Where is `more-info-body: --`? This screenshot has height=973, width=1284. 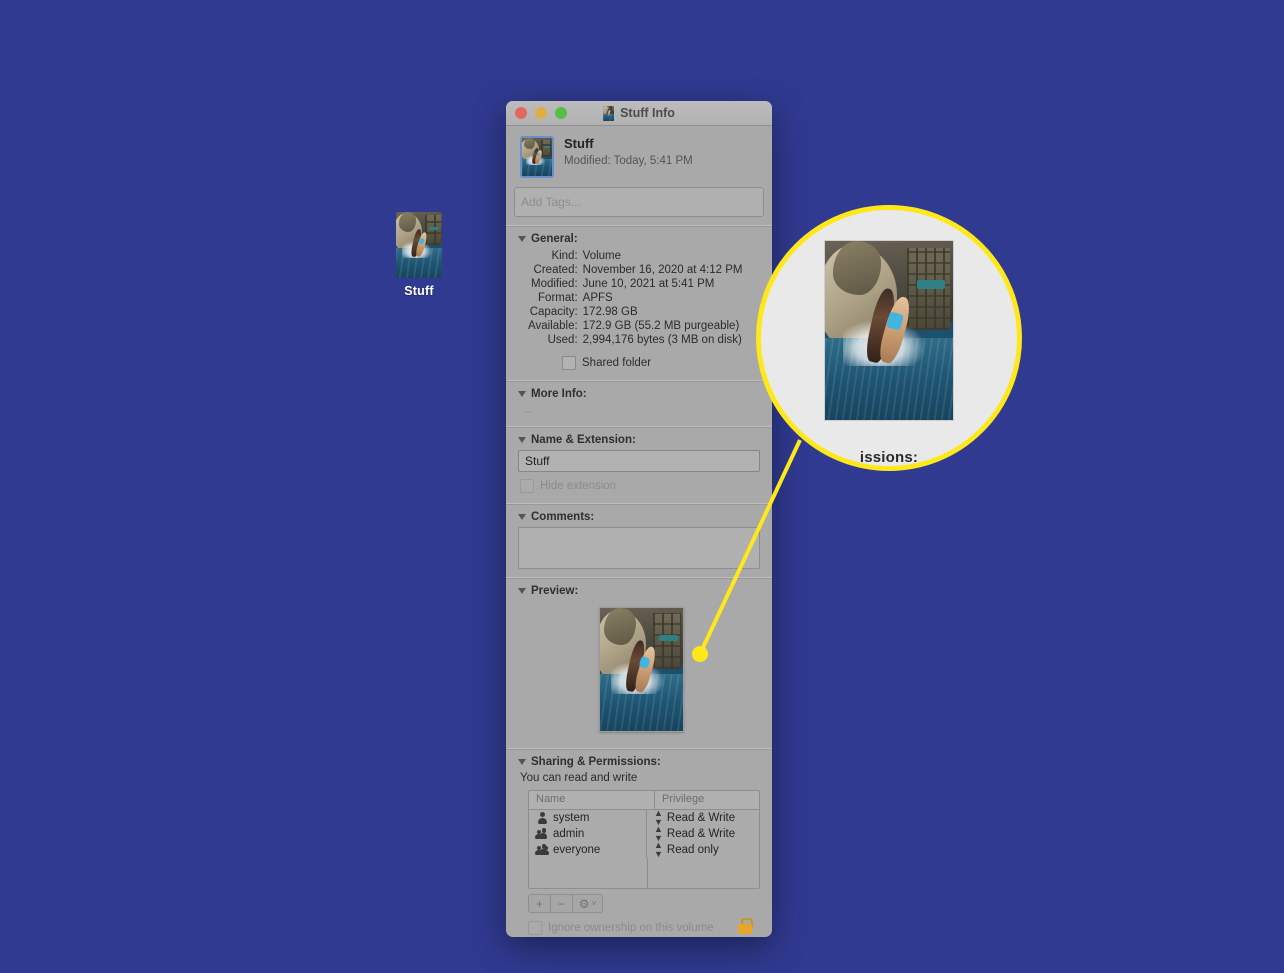
more-info-body: -- is located at coordinates (528, 411).